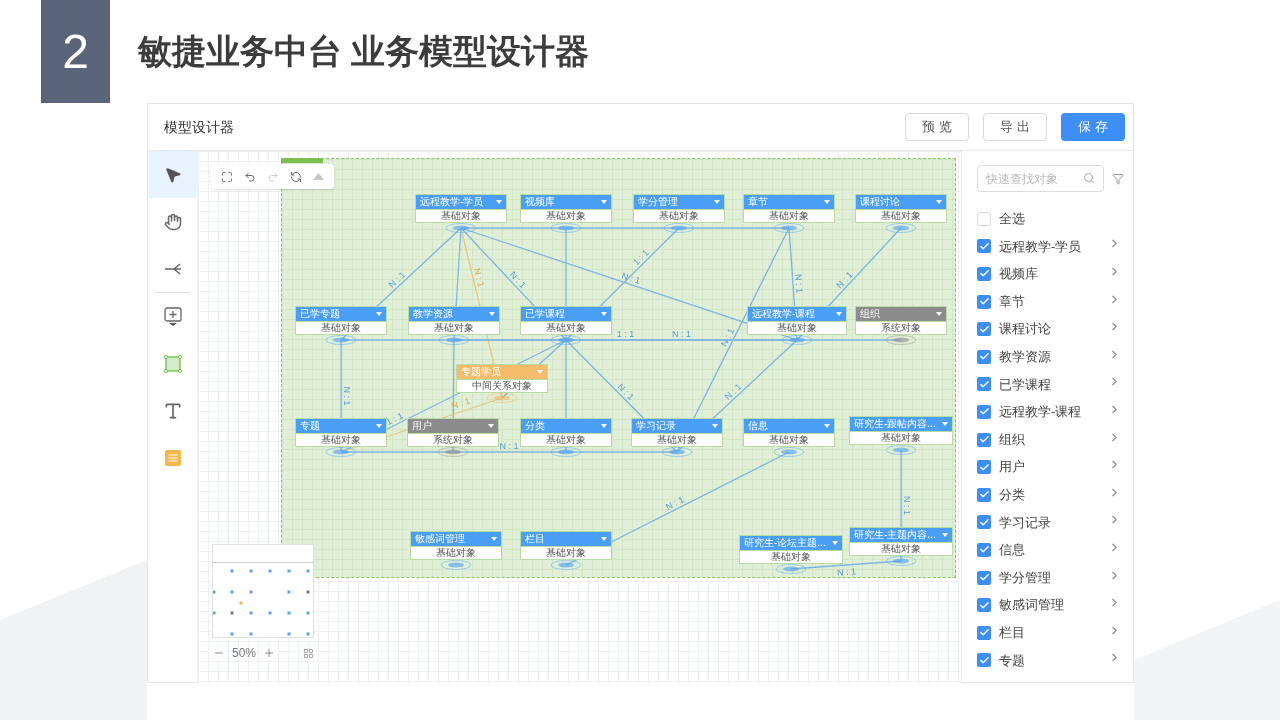  I want to click on object-label: 教学资源, so click(1025, 357).